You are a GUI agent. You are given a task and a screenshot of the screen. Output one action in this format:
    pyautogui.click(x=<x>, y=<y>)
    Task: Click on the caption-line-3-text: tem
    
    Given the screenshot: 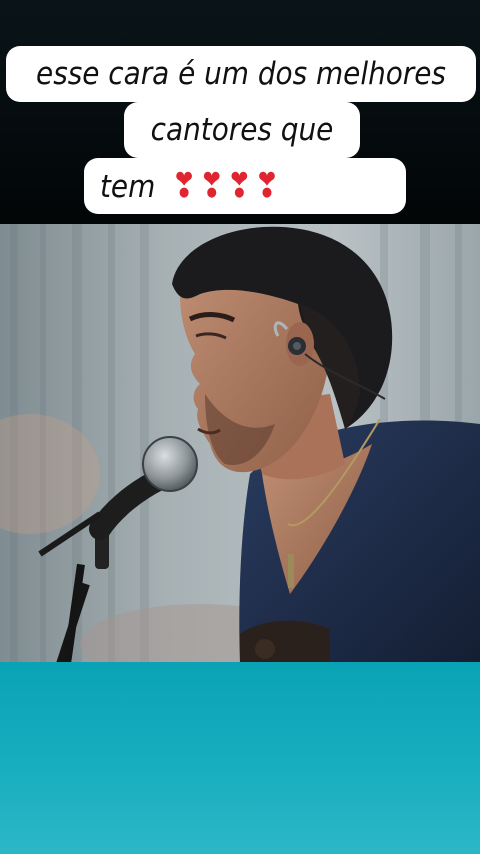 What is the action you would take?
    pyautogui.click(x=128, y=187)
    